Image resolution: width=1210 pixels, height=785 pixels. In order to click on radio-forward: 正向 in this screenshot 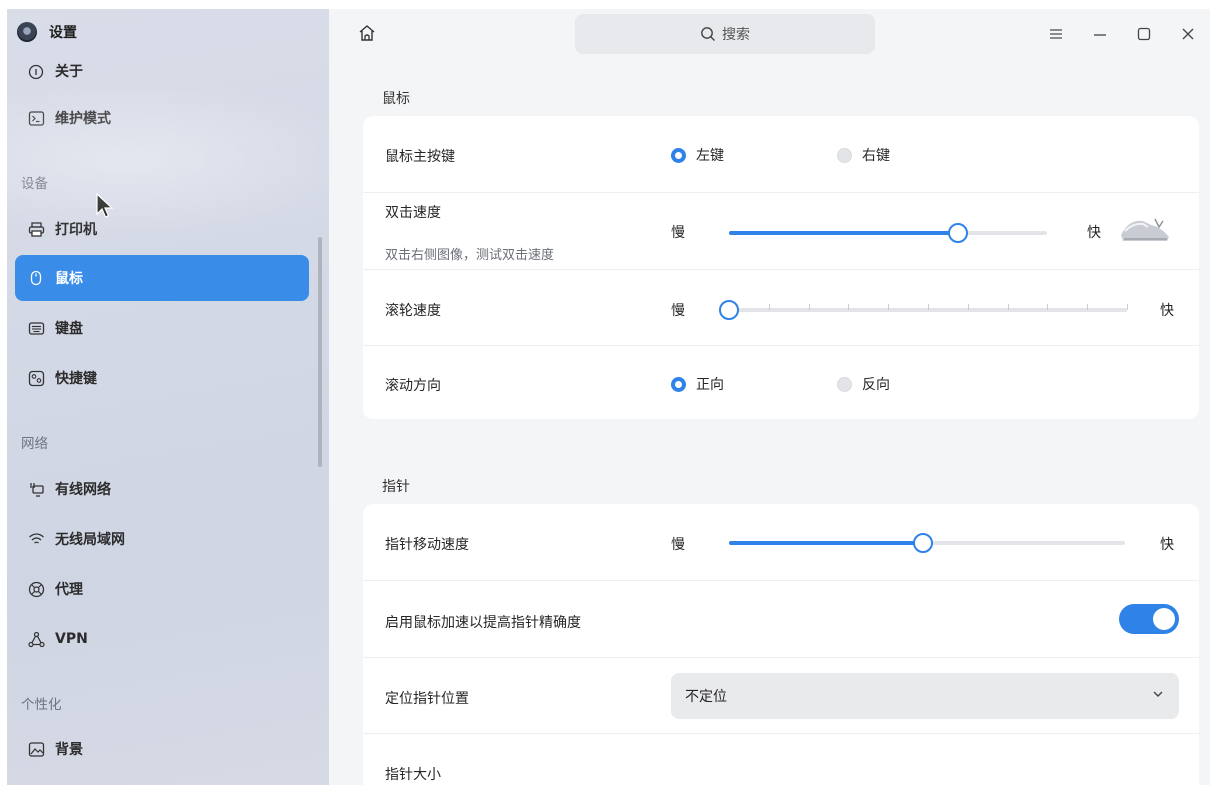, I will do `click(697, 384)`.